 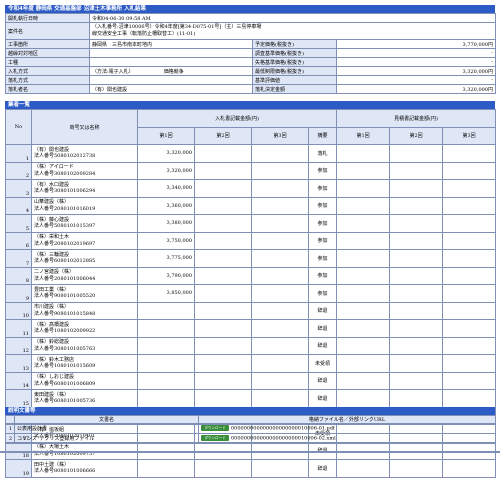 I want to click on docs-header-file: 格納ファイル名／外部リンクURL, so click(x=347, y=419).